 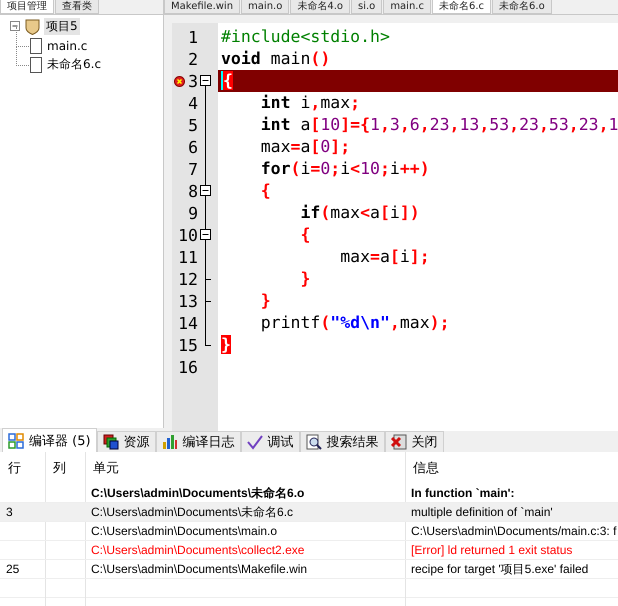 What do you see at coordinates (9, 512) in the screenshot?
I see `table-cell-text: 3` at bounding box center [9, 512].